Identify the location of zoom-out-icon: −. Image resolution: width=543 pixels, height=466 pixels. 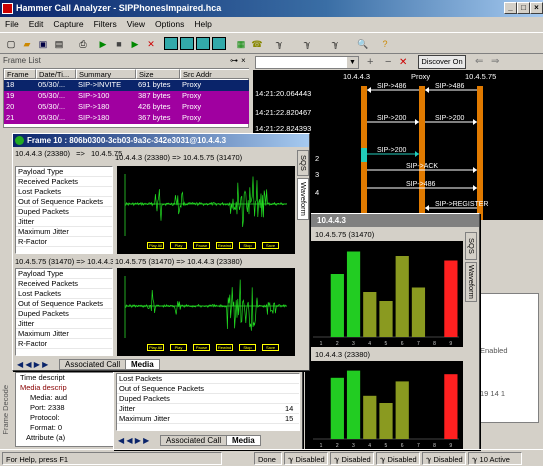
(388, 62).